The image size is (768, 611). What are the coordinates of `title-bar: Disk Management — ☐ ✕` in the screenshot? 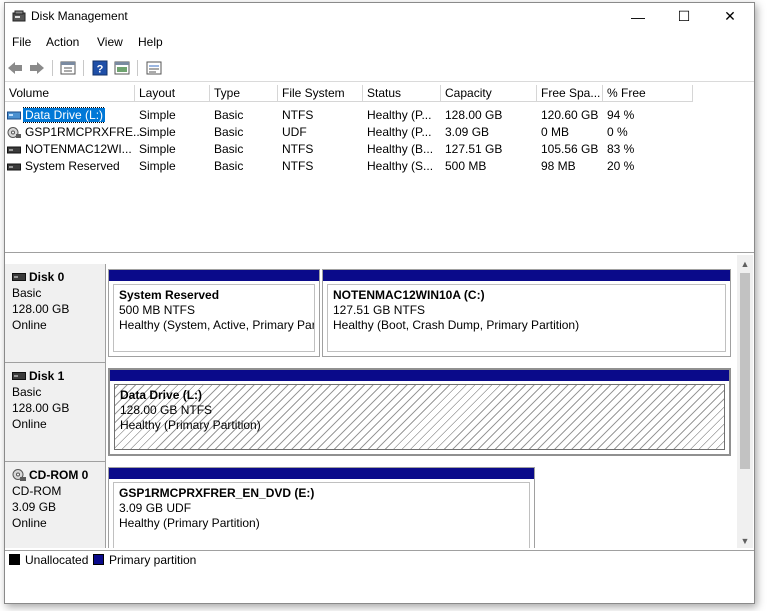 It's located at (379, 16).